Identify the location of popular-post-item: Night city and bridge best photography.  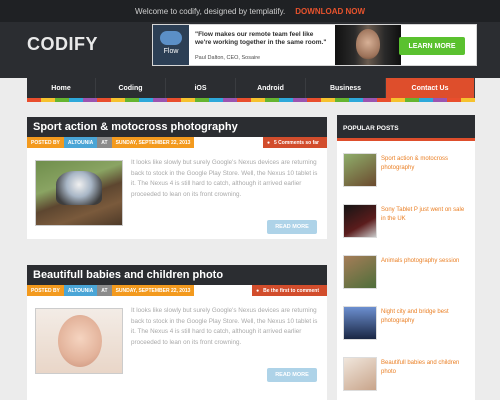
(406, 326).